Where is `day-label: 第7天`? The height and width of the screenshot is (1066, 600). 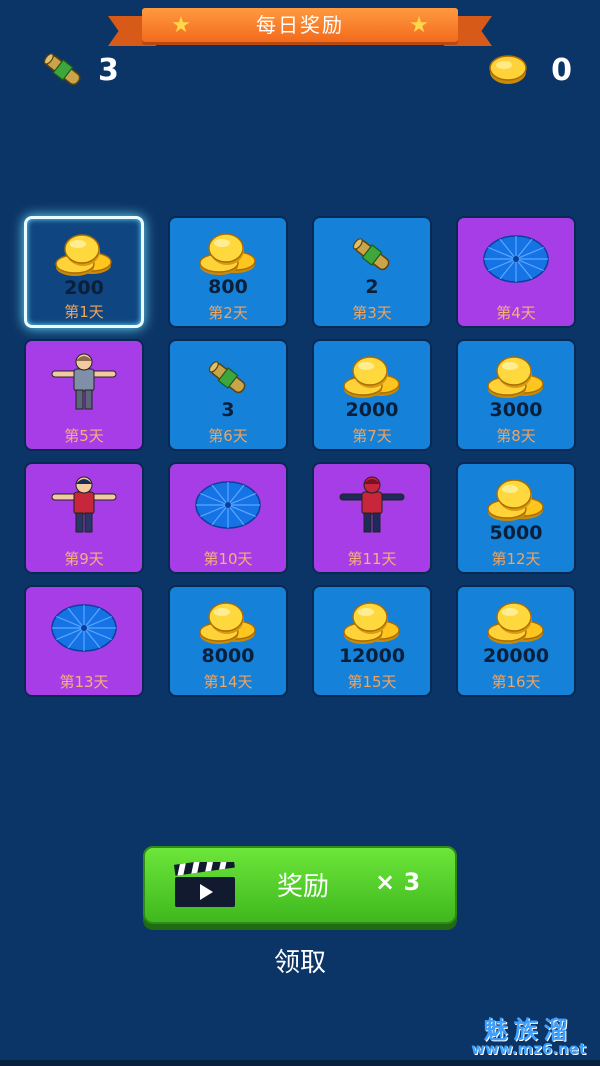
day-label: 第7天 is located at coordinates (372, 436).